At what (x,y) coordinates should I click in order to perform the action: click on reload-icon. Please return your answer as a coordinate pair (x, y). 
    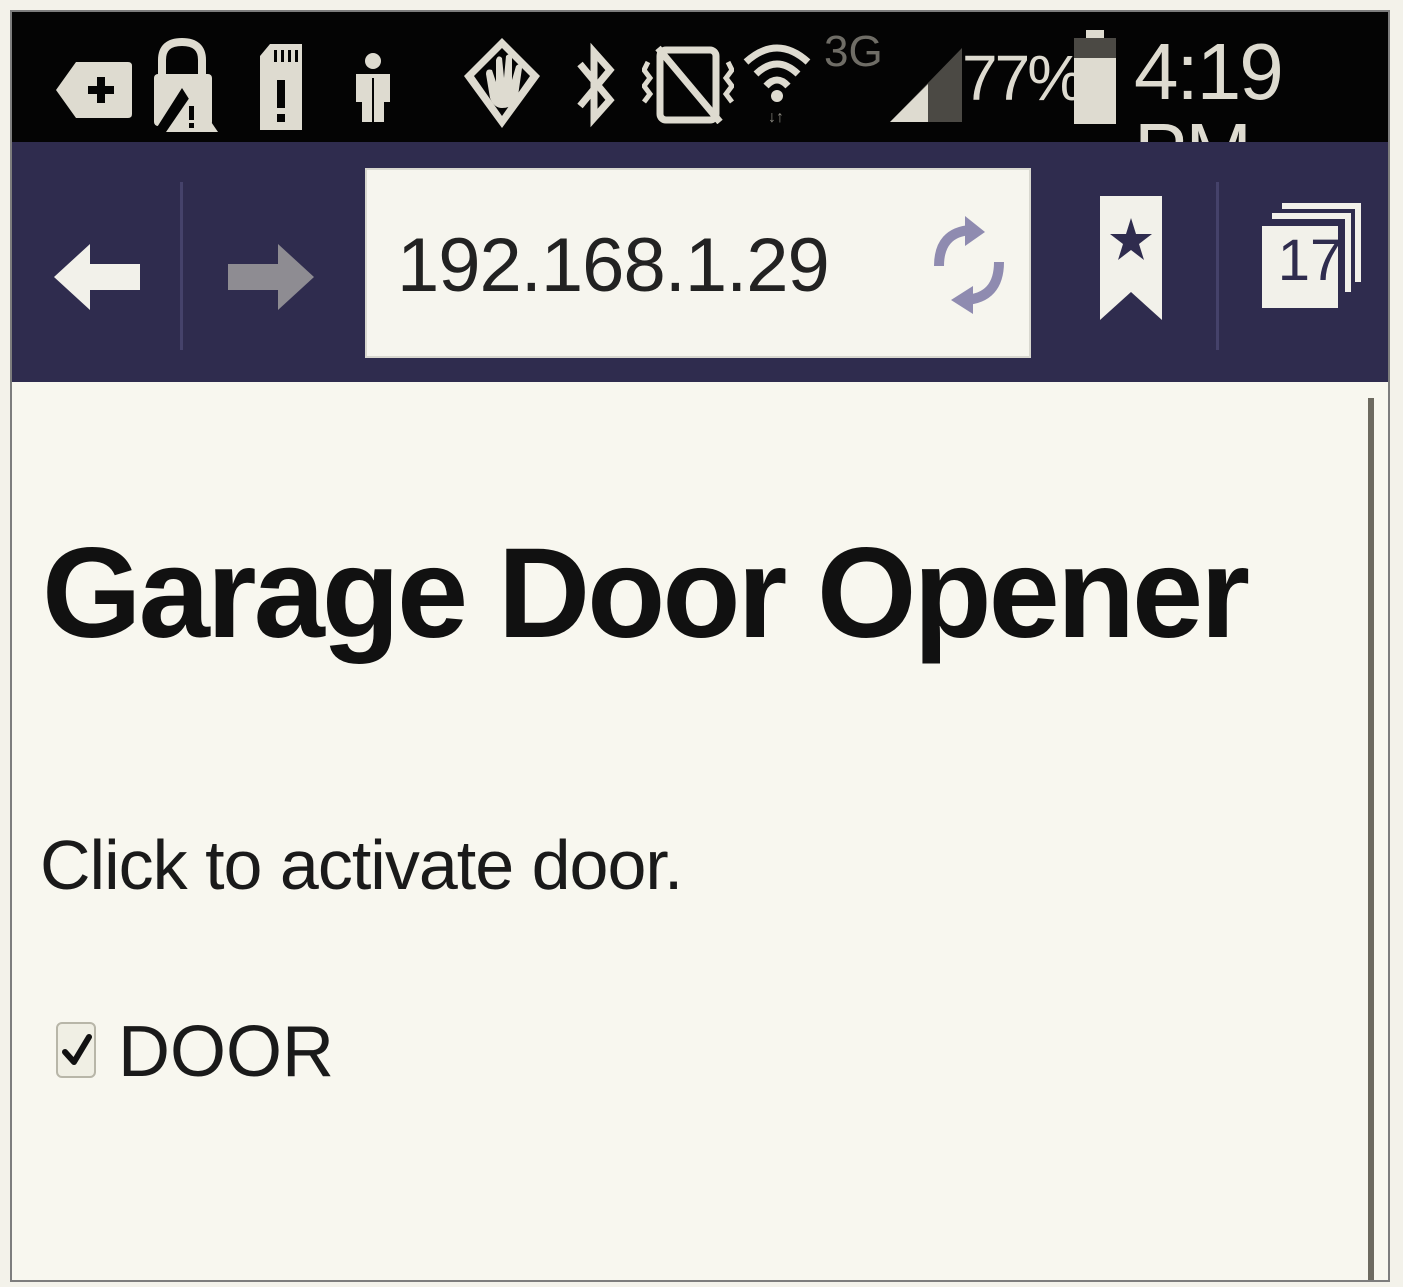
    Looking at the image, I should click on (967, 265).